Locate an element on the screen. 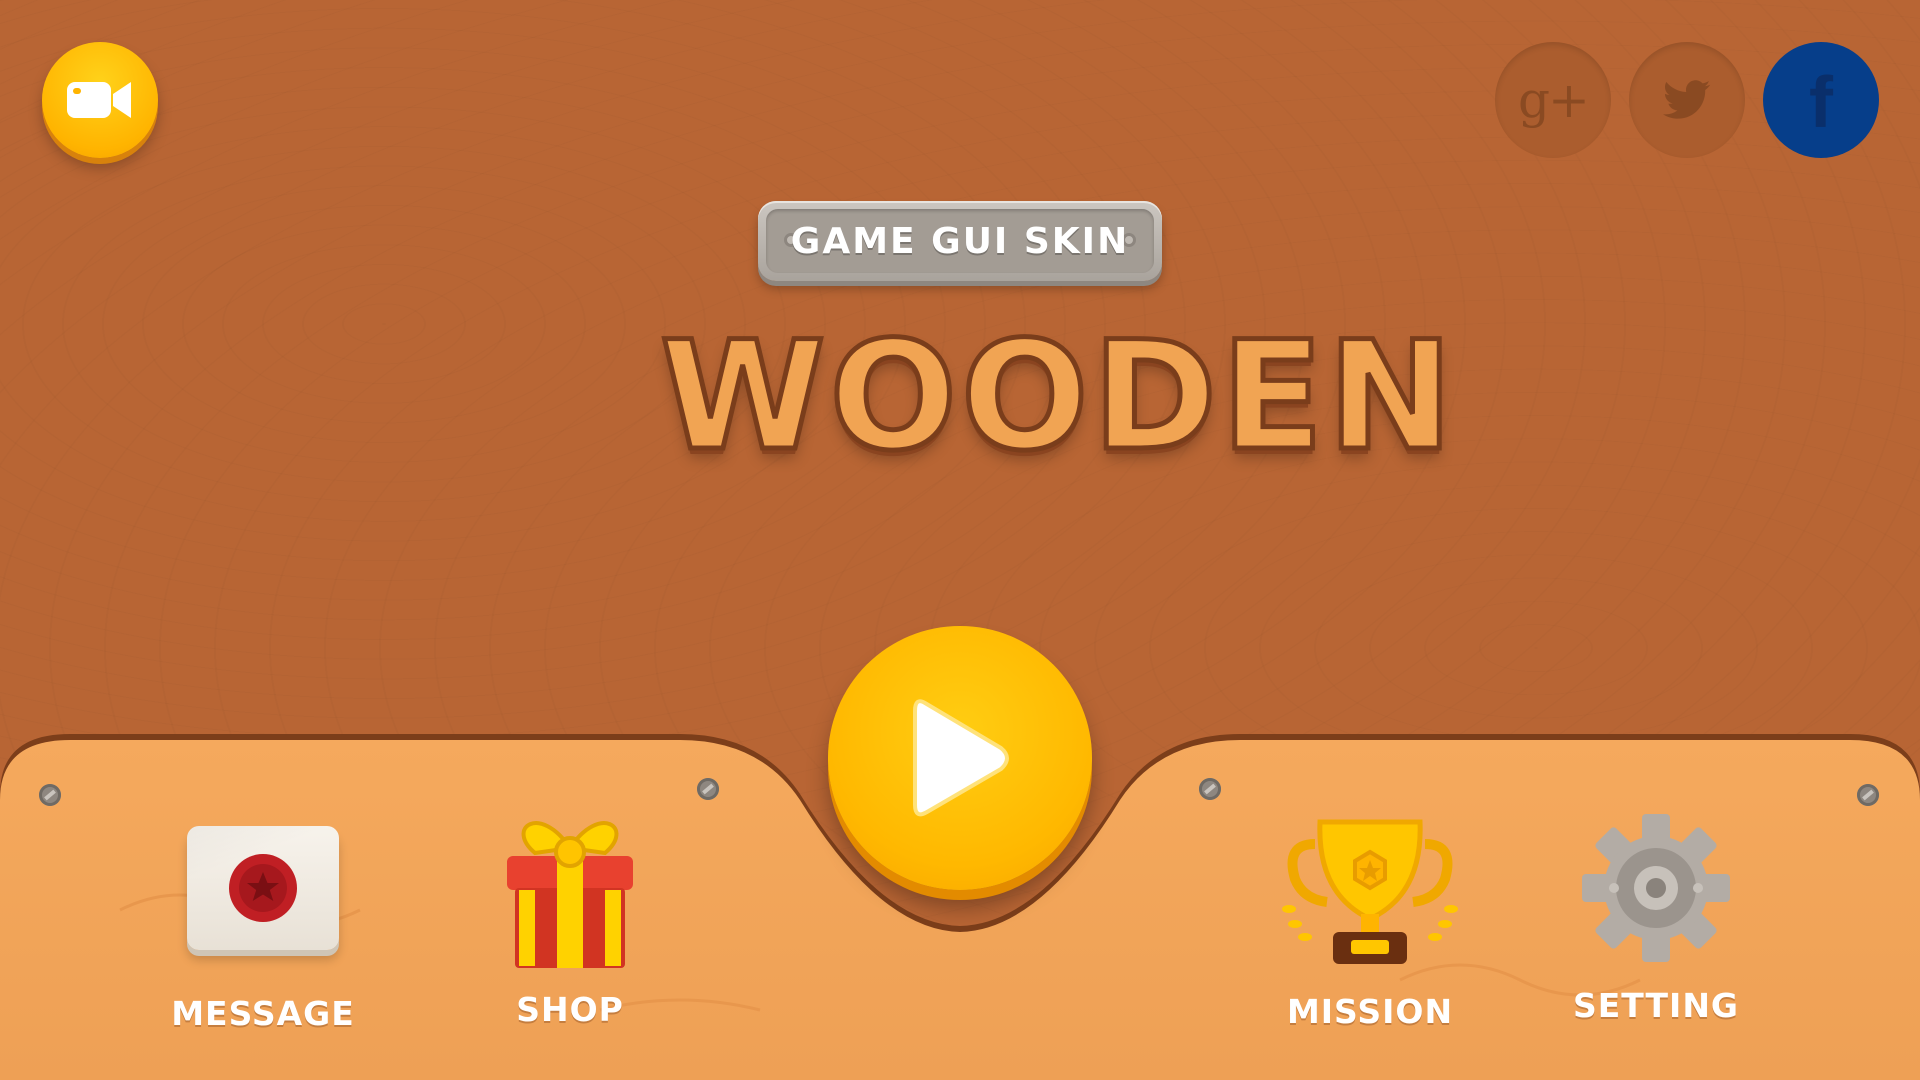  facebook-button: f is located at coordinates (1821, 100).